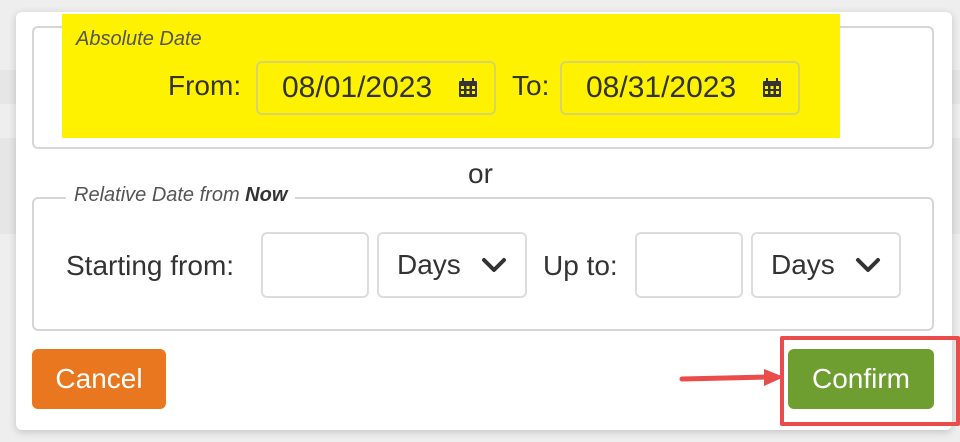 The image size is (960, 442). What do you see at coordinates (531, 85) in the screenshot?
I see `to-label: To:` at bounding box center [531, 85].